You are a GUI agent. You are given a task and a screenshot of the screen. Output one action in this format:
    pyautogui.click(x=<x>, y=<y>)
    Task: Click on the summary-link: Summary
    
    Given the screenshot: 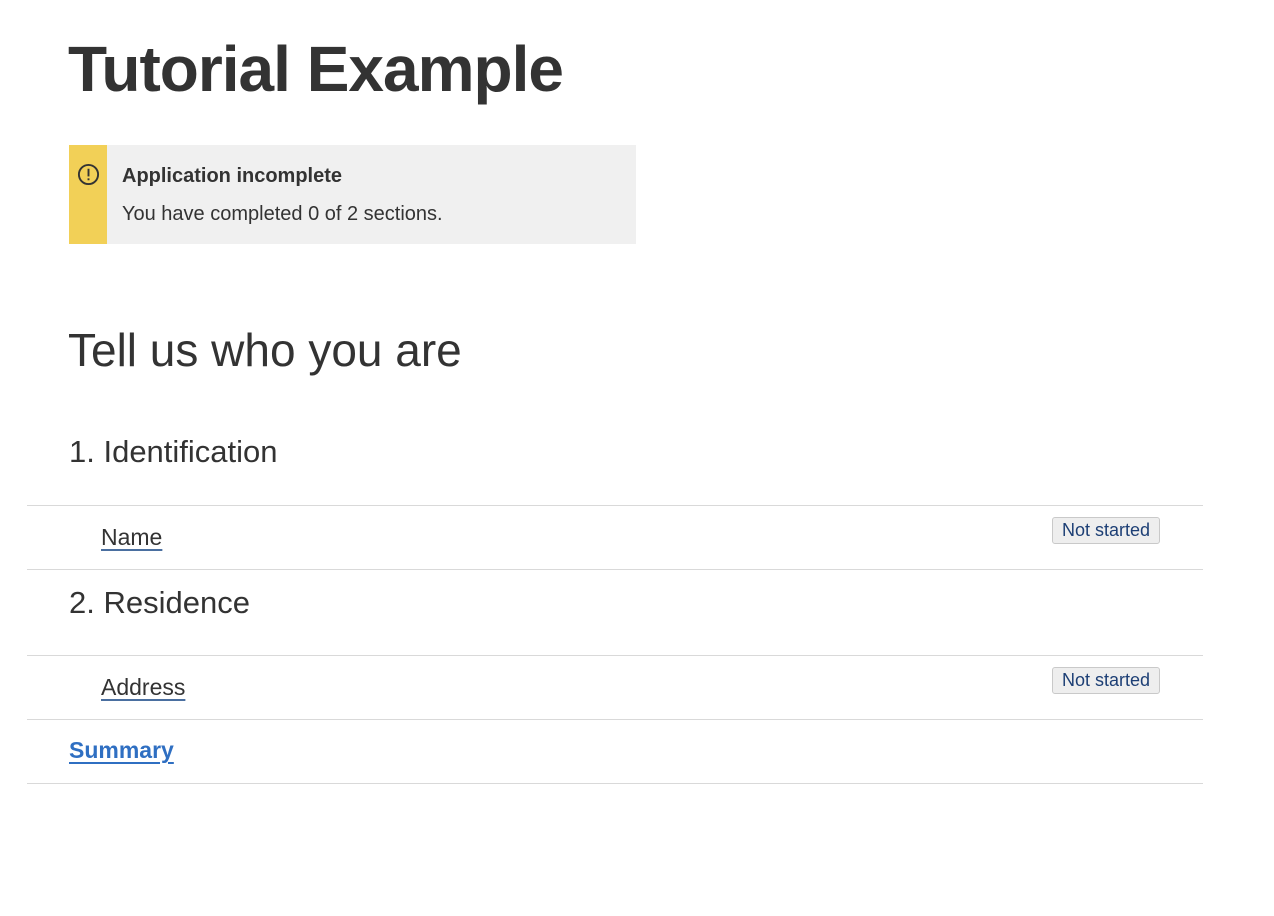 What is the action you would take?
    pyautogui.click(x=121, y=750)
    